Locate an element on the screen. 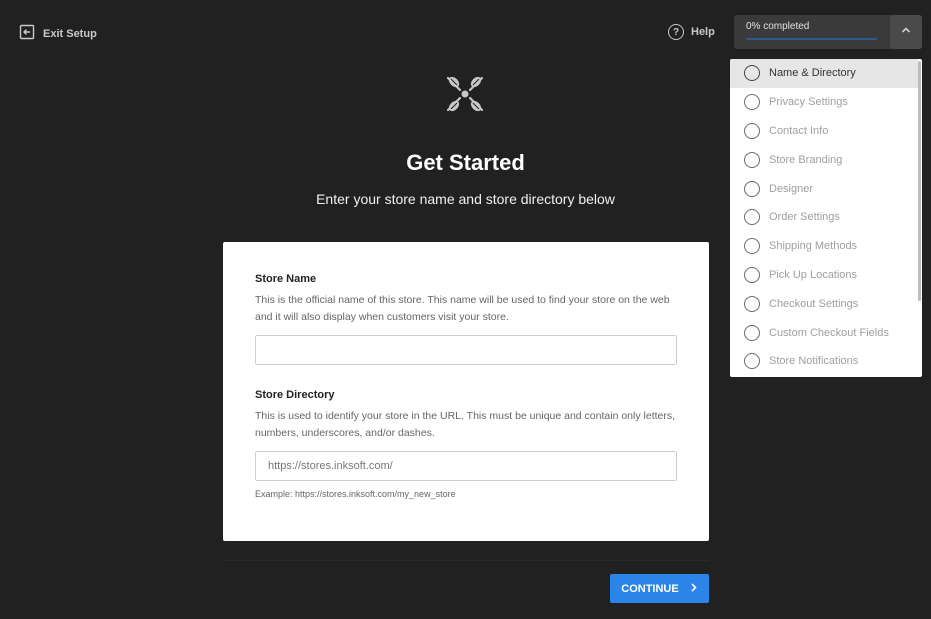  step-item: Custom Checkout Fields is located at coordinates (824, 332).